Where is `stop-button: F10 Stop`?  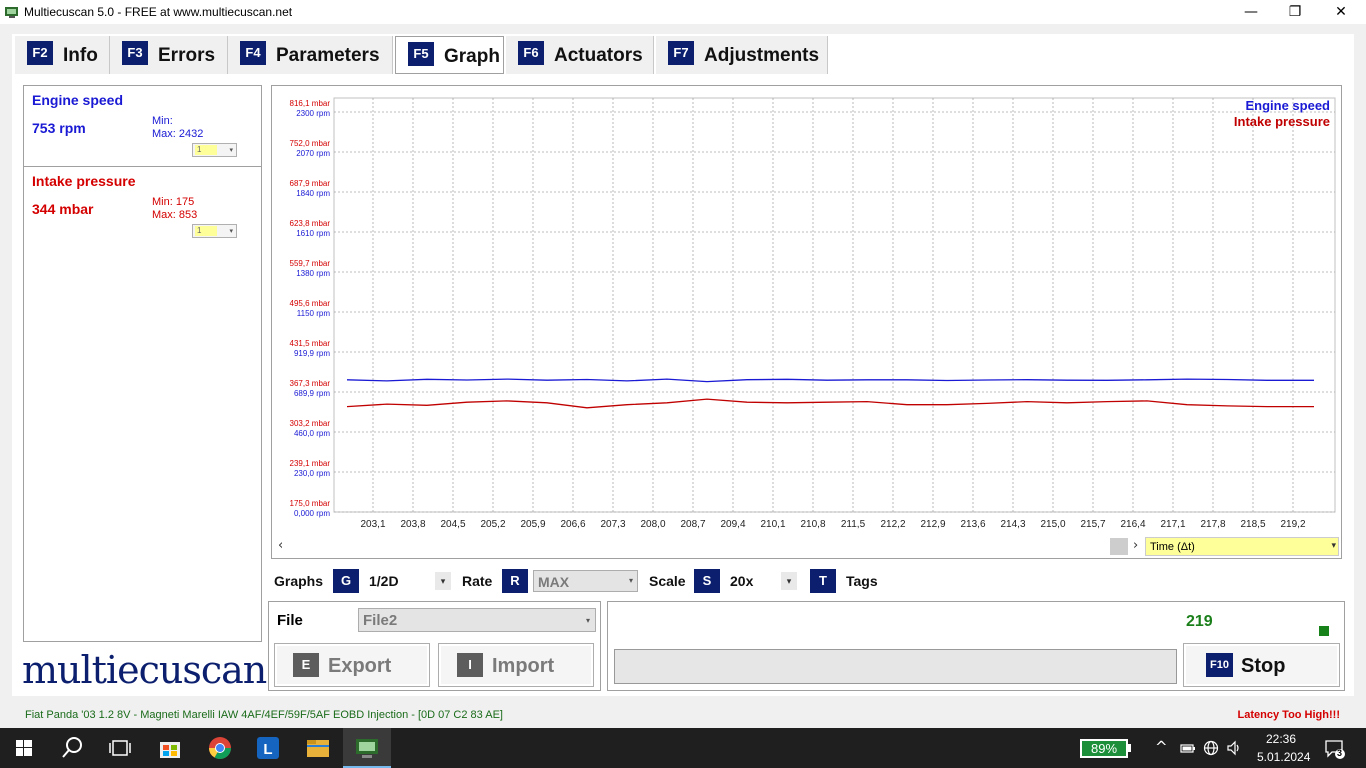 stop-button: F10 Stop is located at coordinates (1261, 665).